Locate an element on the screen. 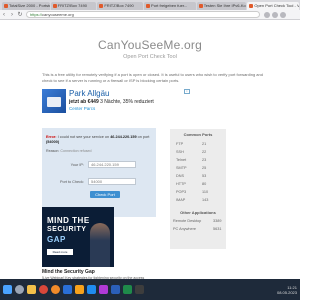  toolbar-icons is located at coordinates (276, 14).